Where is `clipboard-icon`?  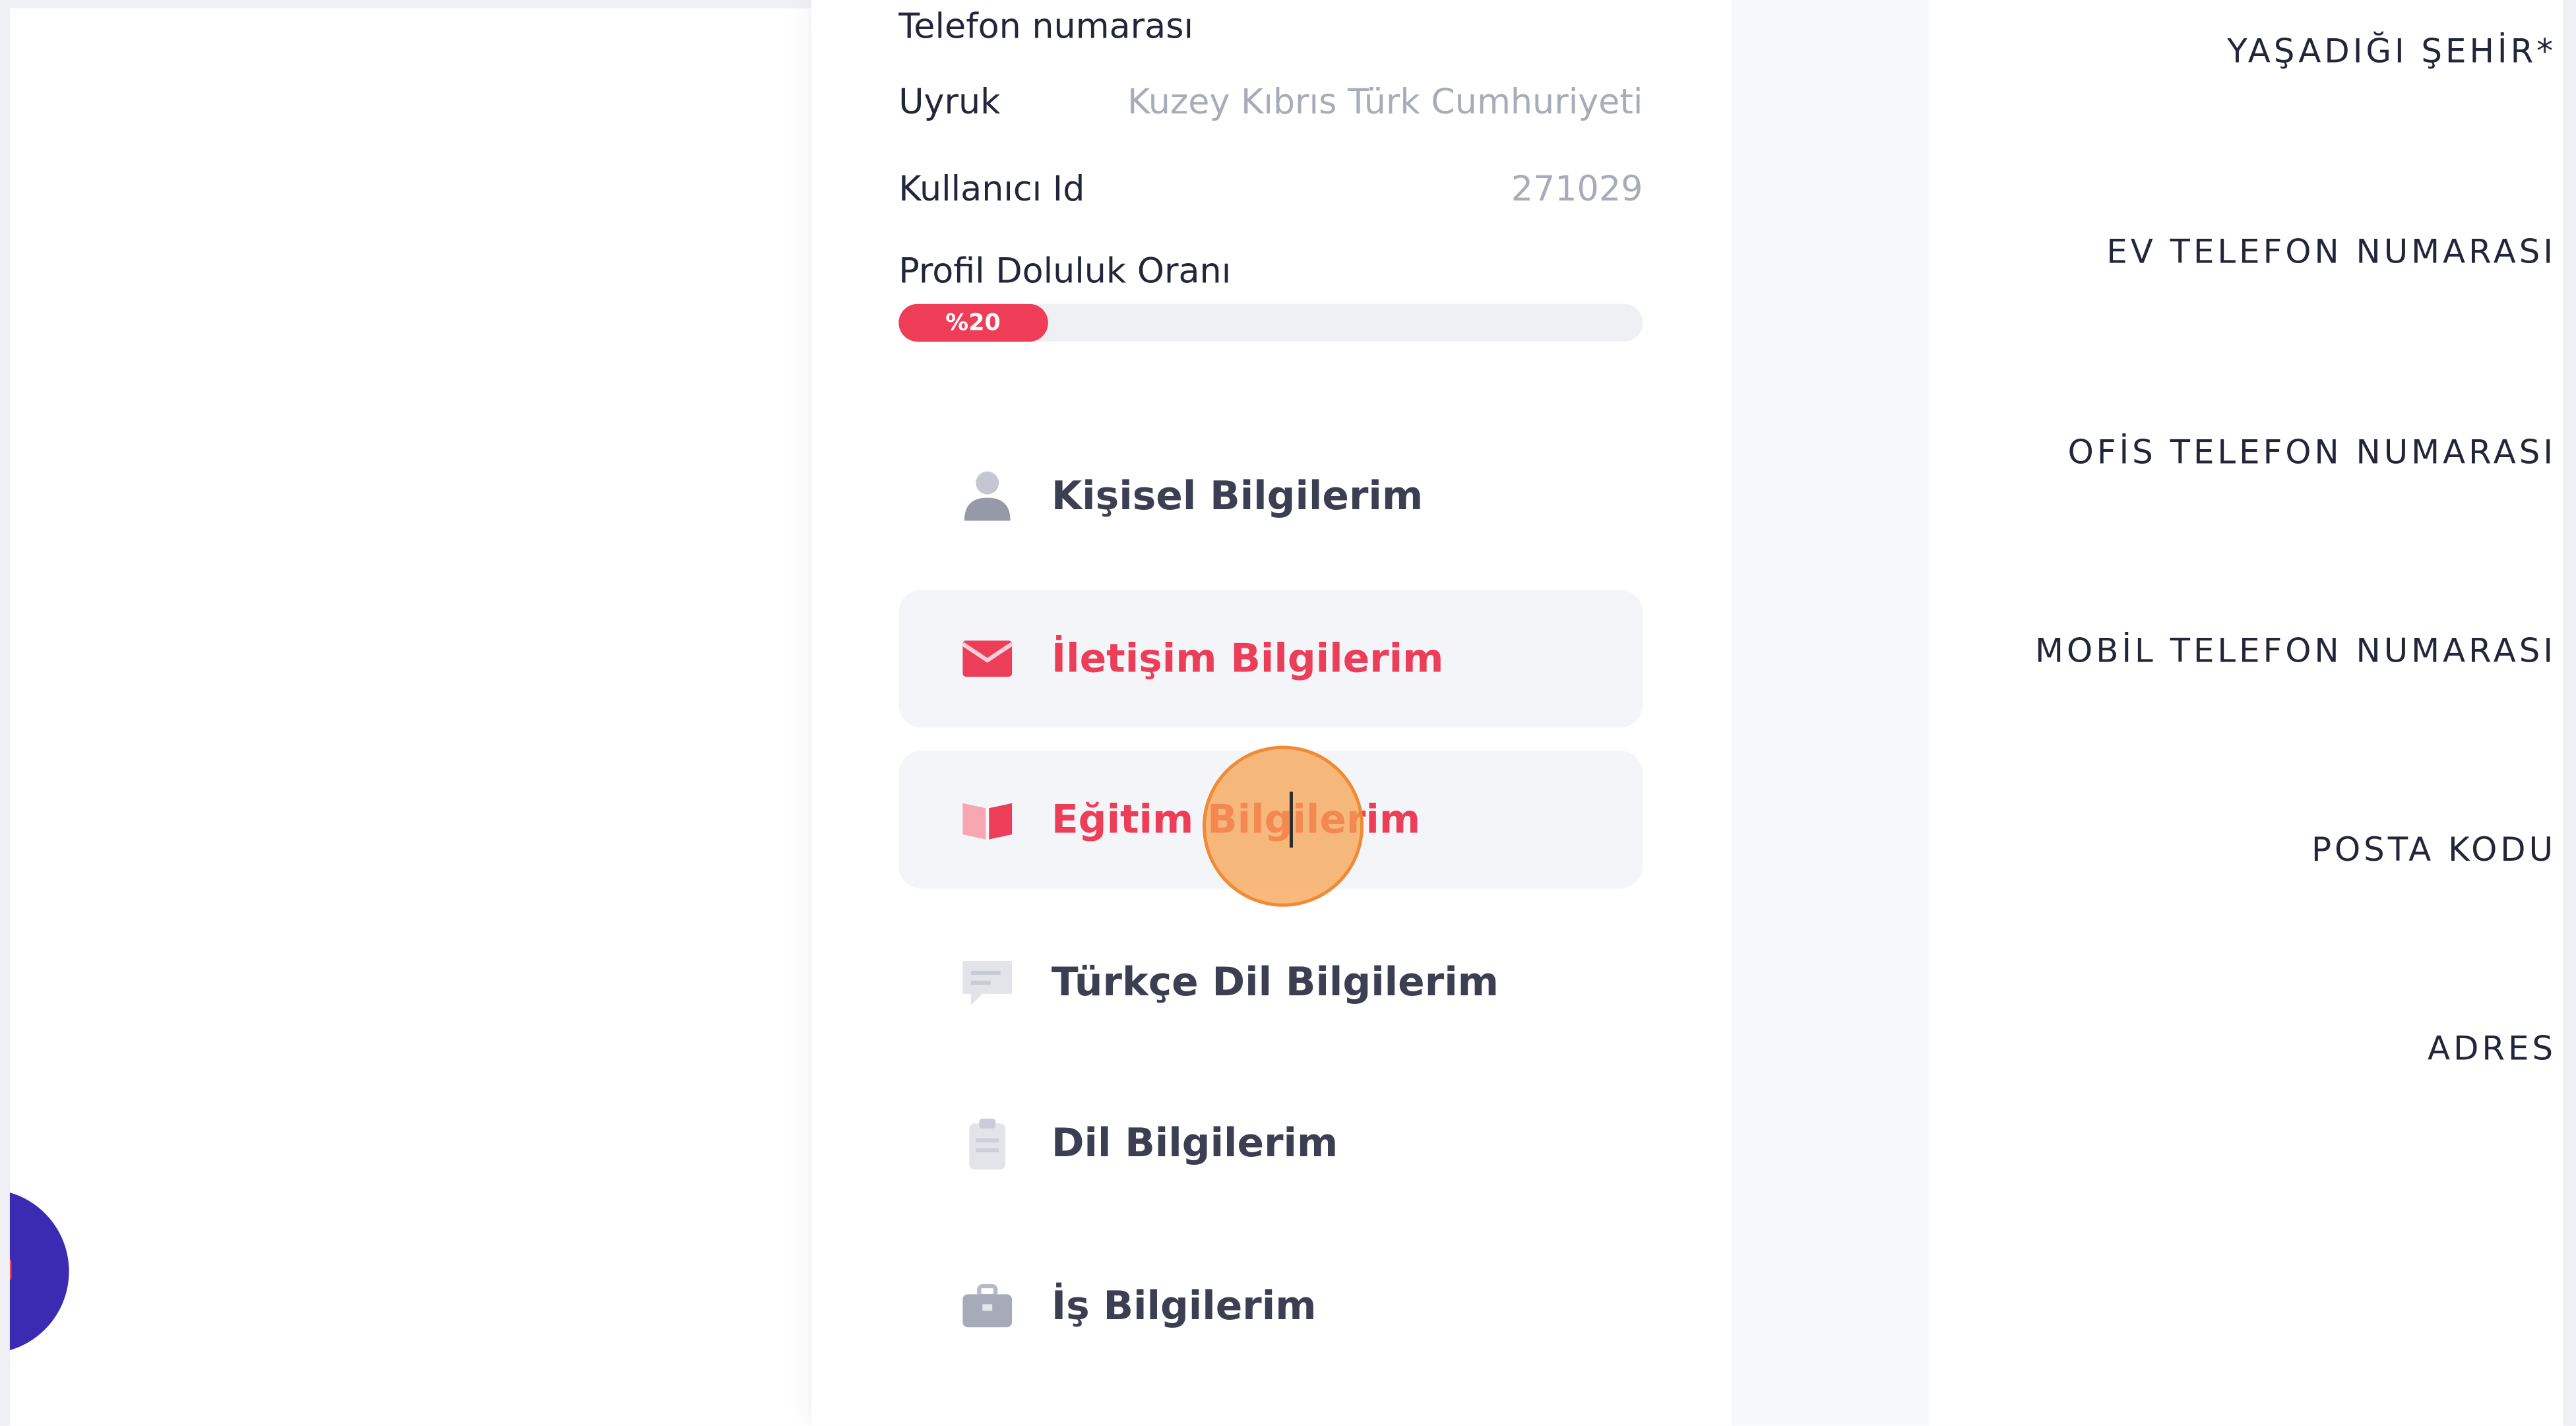
clipboard-icon is located at coordinates (988, 1143).